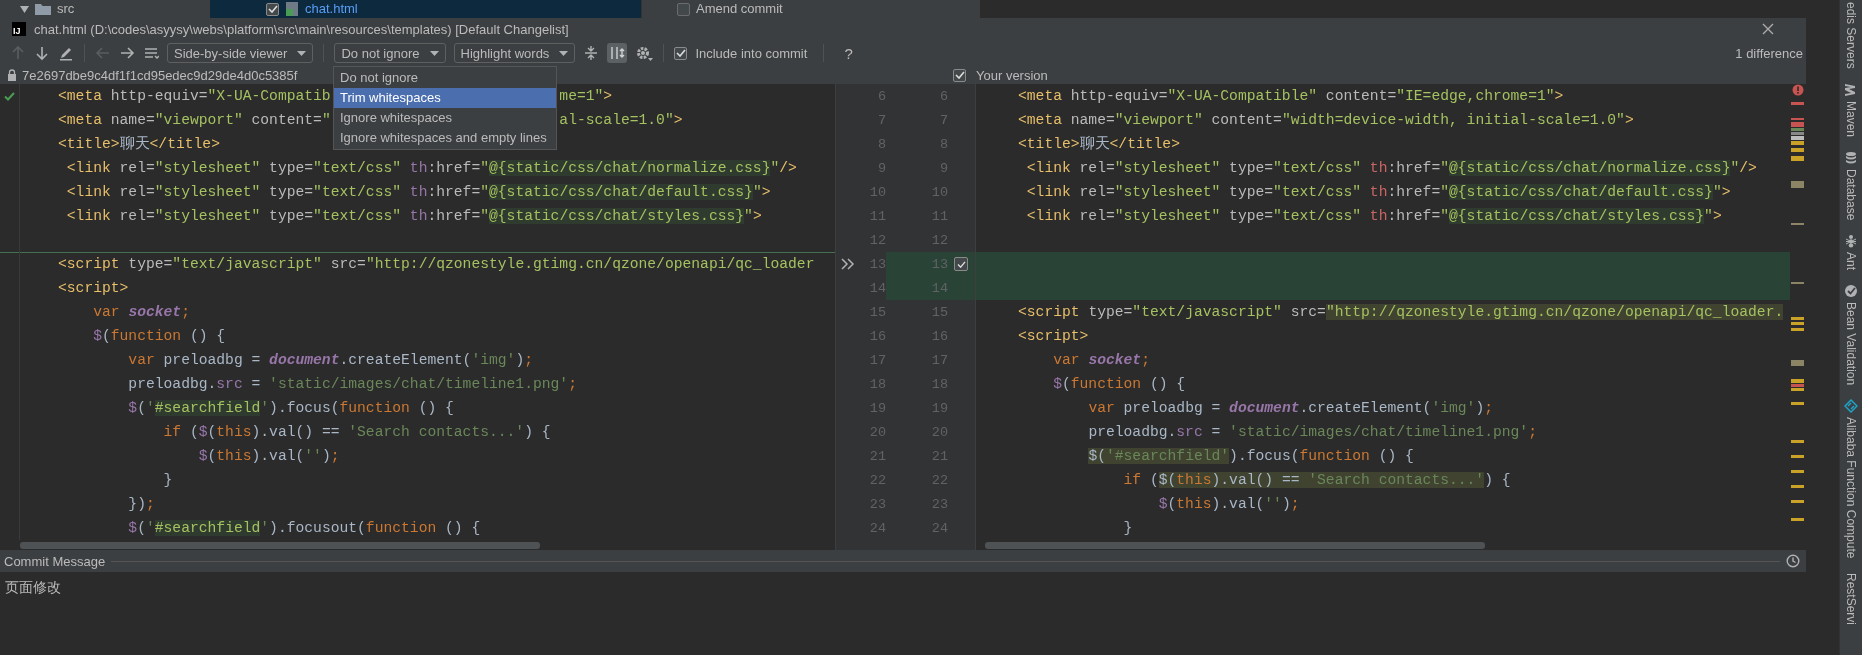 The height and width of the screenshot is (655, 1862). What do you see at coordinates (55, 561) in the screenshot?
I see `panel-title: Commit Message` at bounding box center [55, 561].